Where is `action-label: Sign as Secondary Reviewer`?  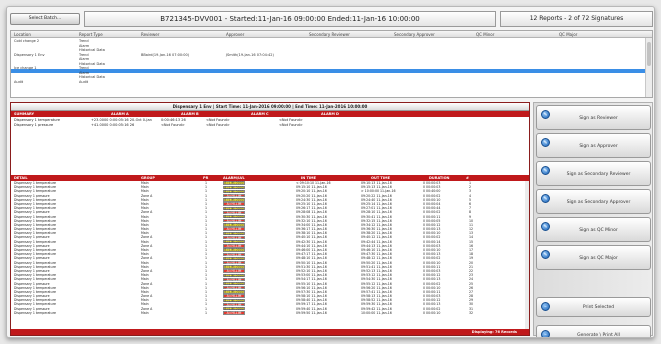 action-label: Sign as Secondary Reviewer is located at coordinates (598, 174).